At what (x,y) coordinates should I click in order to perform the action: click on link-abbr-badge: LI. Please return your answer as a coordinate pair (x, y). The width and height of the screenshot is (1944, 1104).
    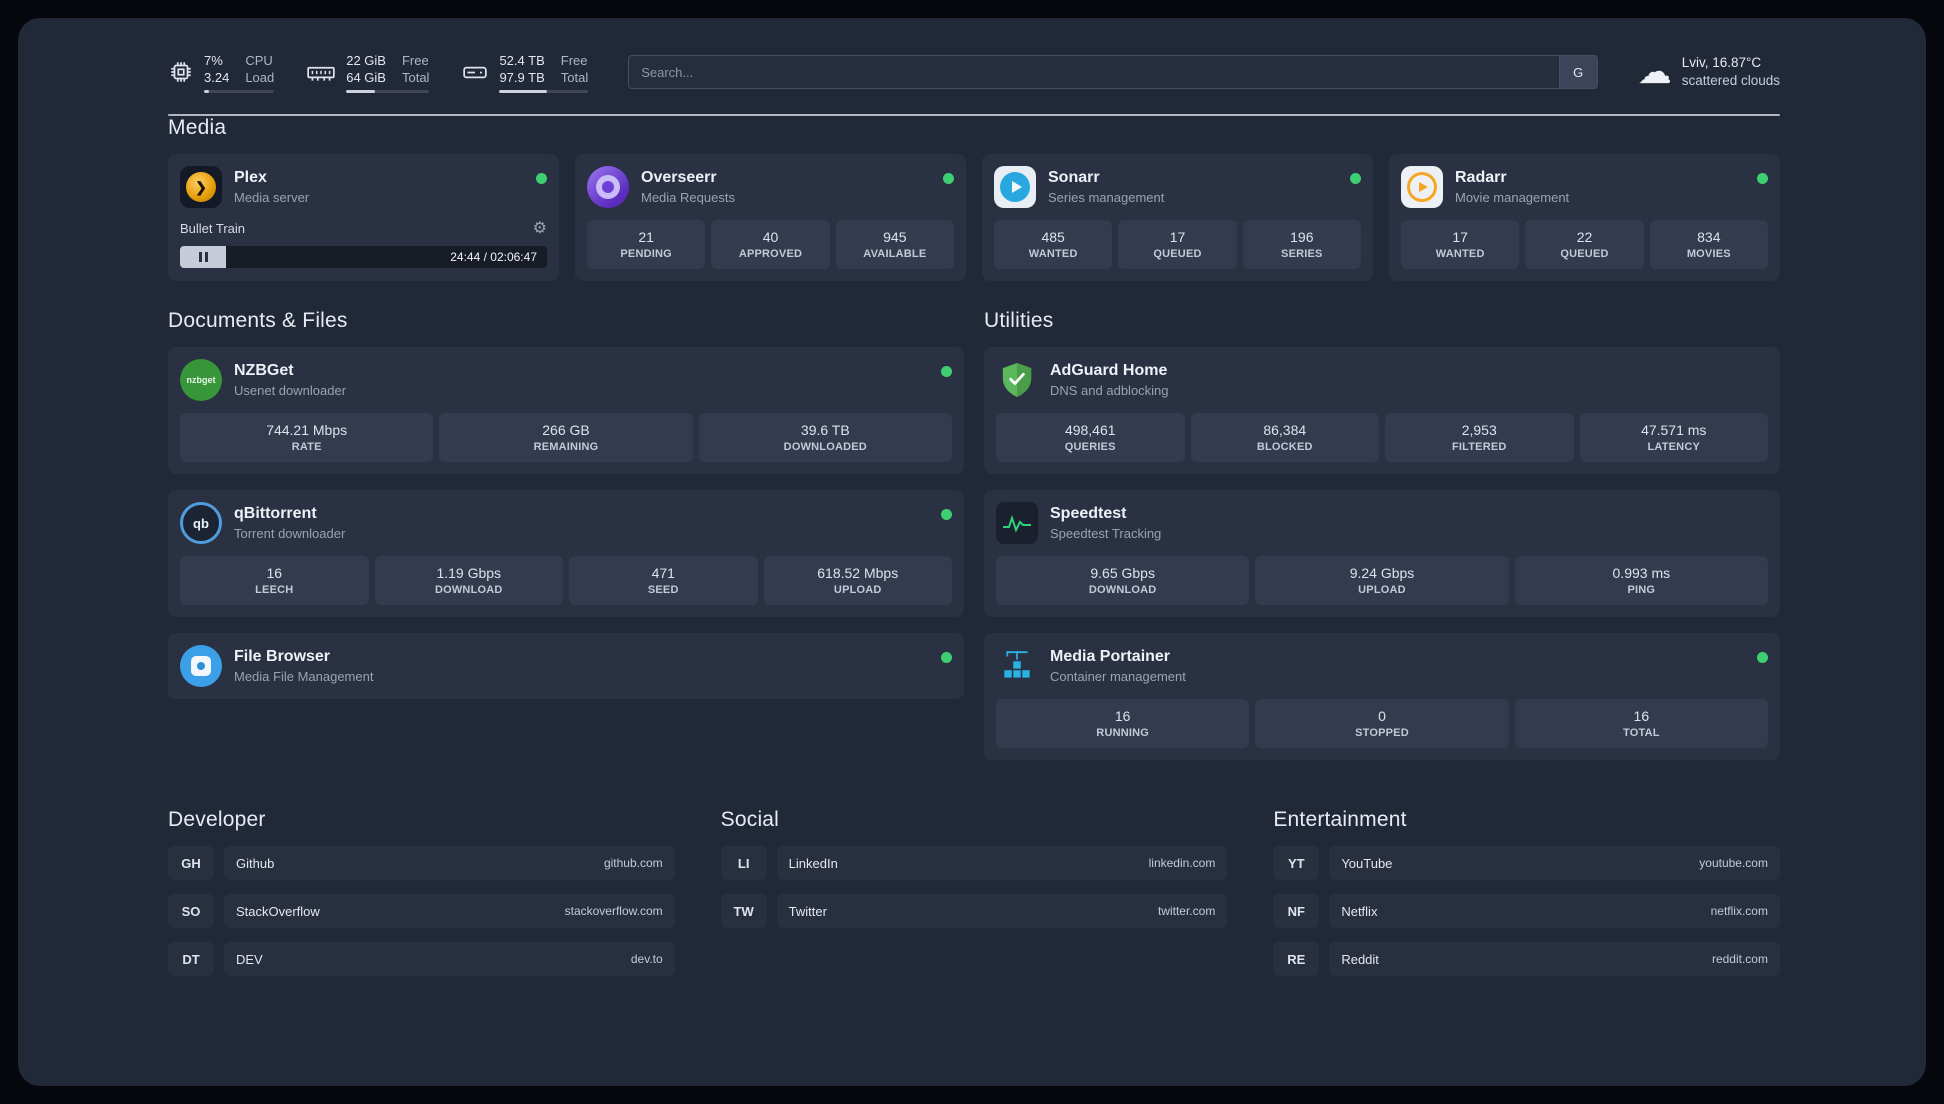
    Looking at the image, I should click on (743, 863).